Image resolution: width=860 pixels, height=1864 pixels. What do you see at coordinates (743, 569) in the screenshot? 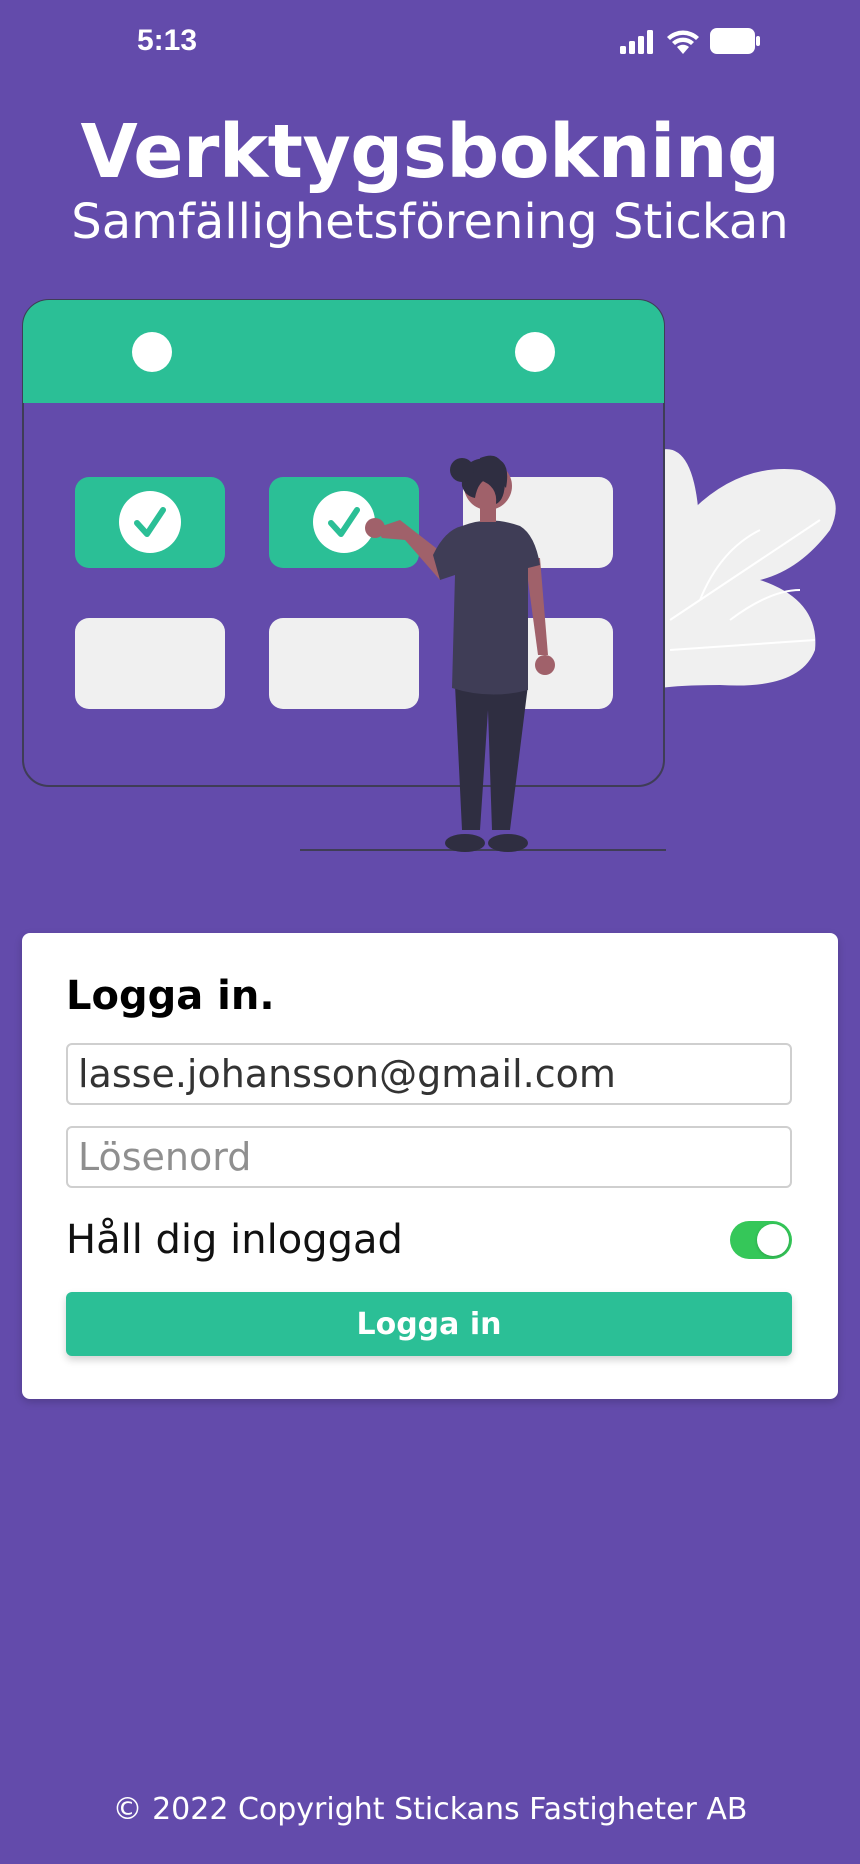
I see `plant-illustration` at bounding box center [743, 569].